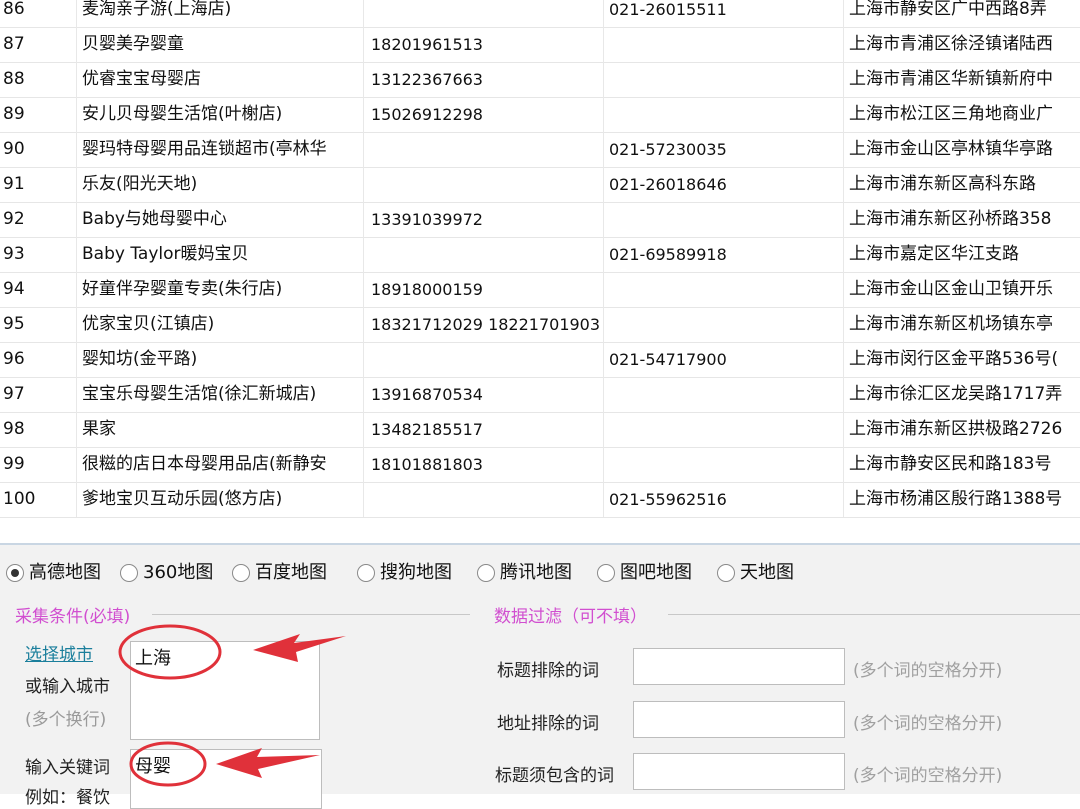 The width and height of the screenshot is (1080, 809). I want to click on row-number-cell: 98, so click(14, 429).